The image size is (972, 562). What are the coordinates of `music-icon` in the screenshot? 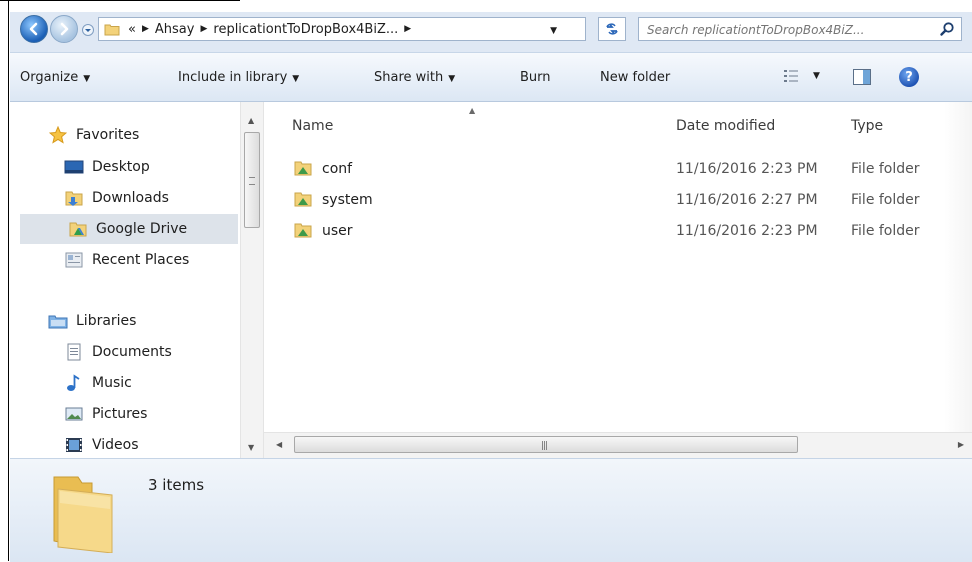 It's located at (74, 383).